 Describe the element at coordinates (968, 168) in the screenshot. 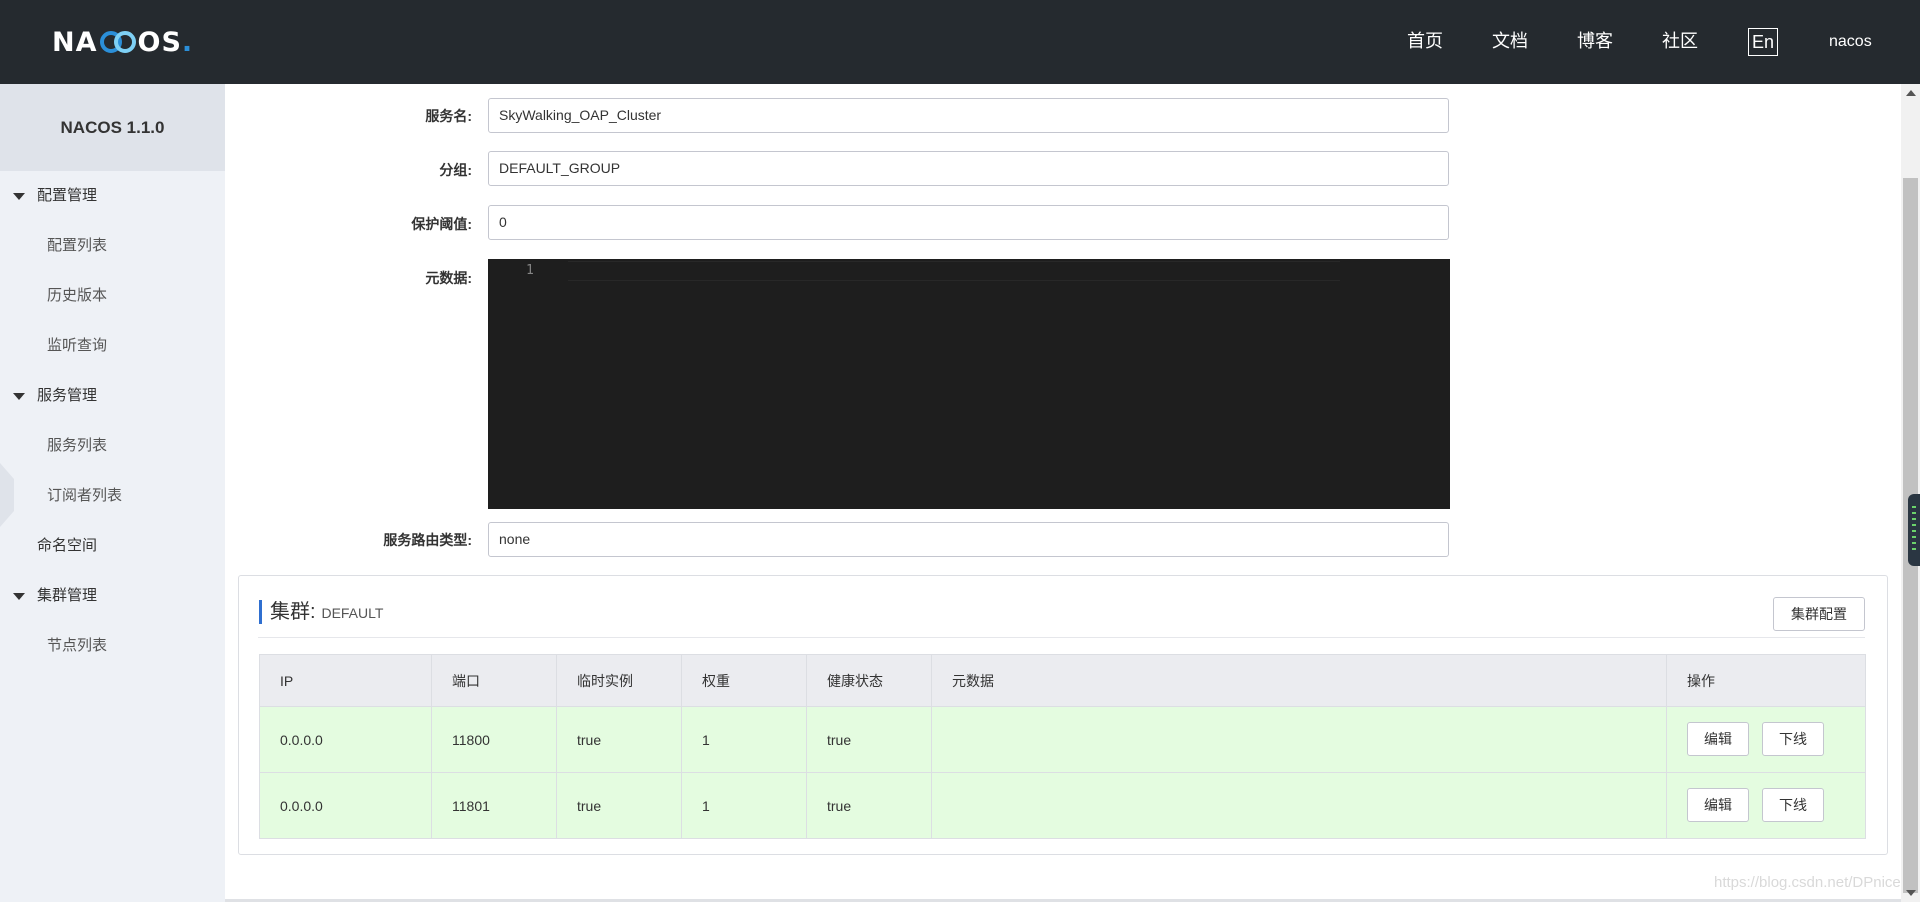

I see `group-field: DEFAULT_GROUP` at that location.